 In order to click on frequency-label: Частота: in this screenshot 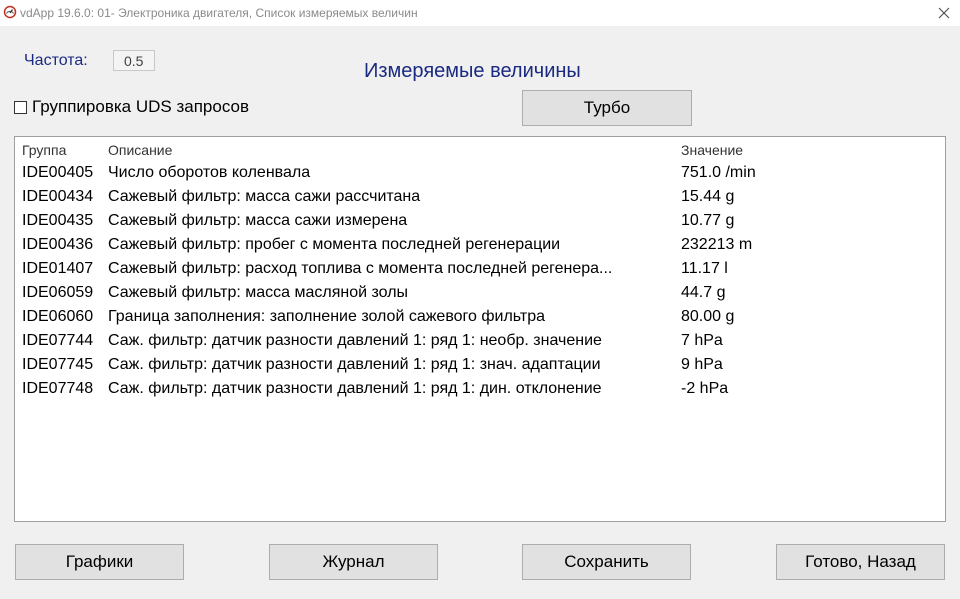, I will do `click(56, 60)`.